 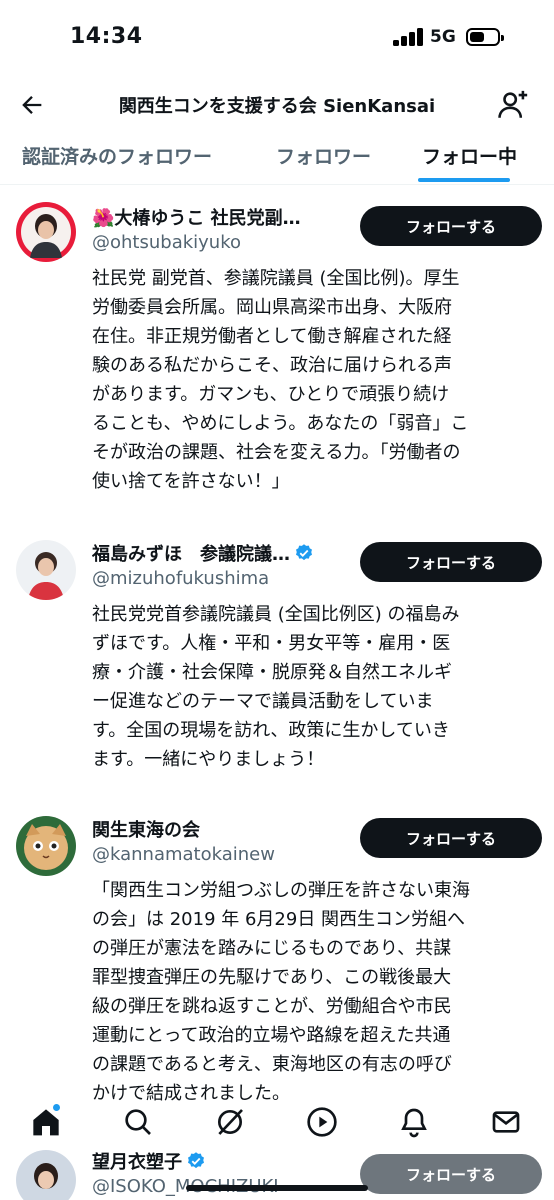 What do you see at coordinates (167, 242) in the screenshot?
I see `user-handle: @ohtsubakiyuko` at bounding box center [167, 242].